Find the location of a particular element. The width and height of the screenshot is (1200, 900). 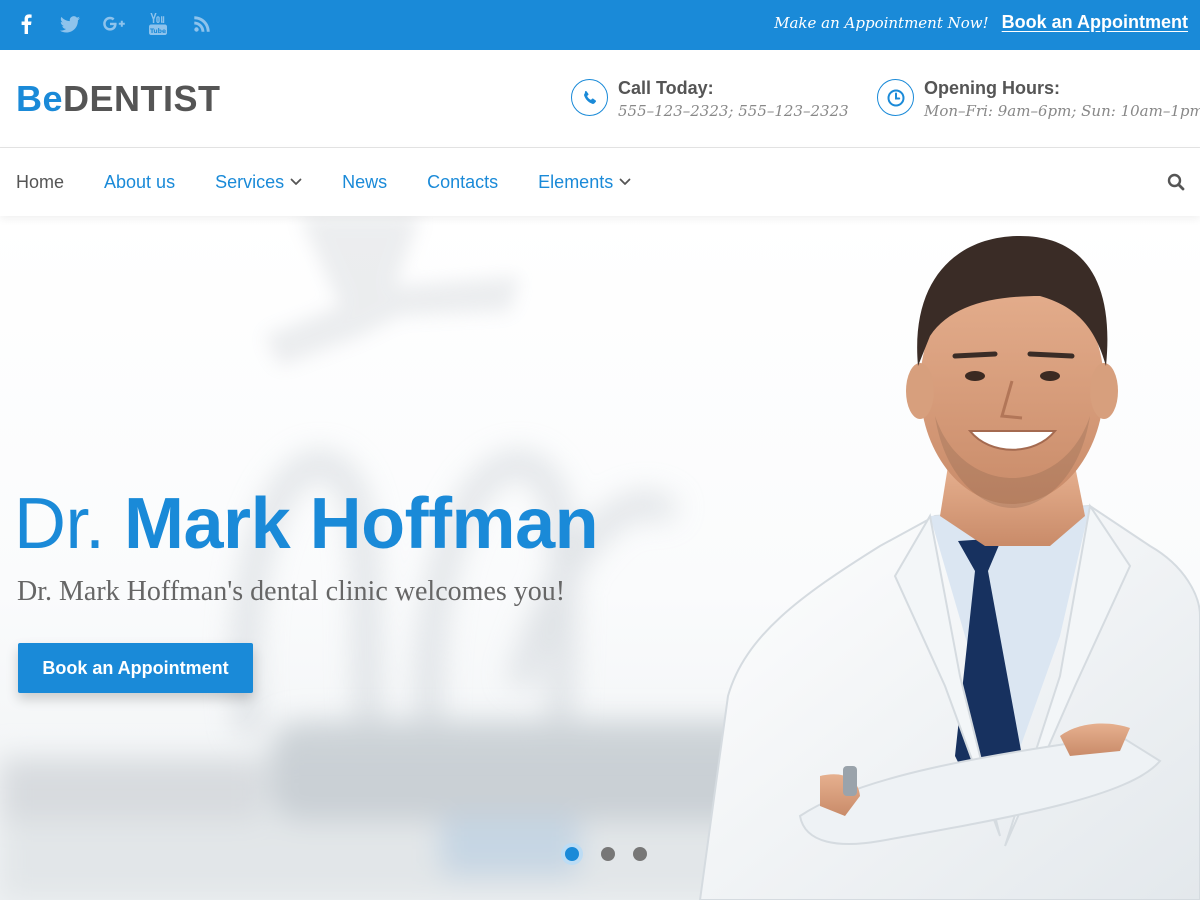

hero-title-name: Mark Hoffman is located at coordinates (361, 524).